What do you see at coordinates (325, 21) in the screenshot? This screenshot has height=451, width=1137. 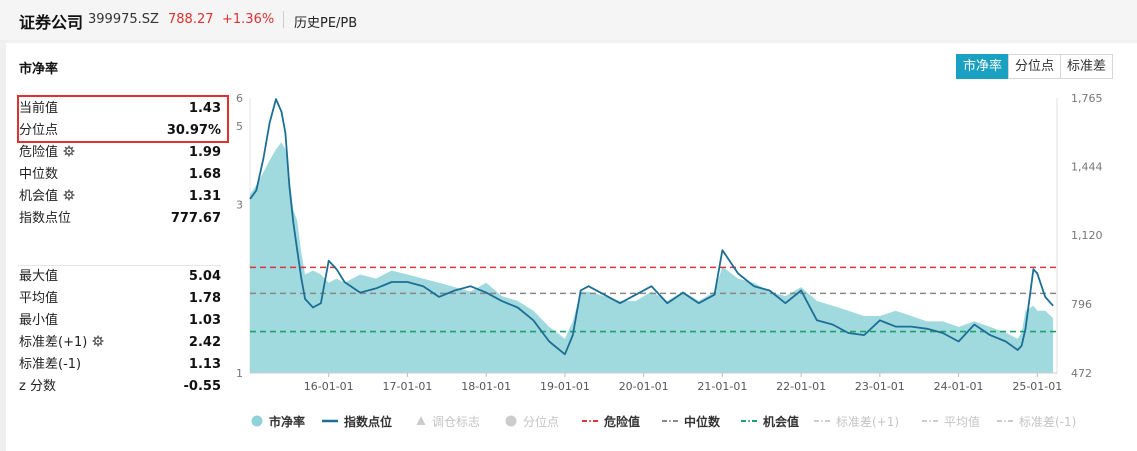 I see `page-title: 历史PE/PB` at bounding box center [325, 21].